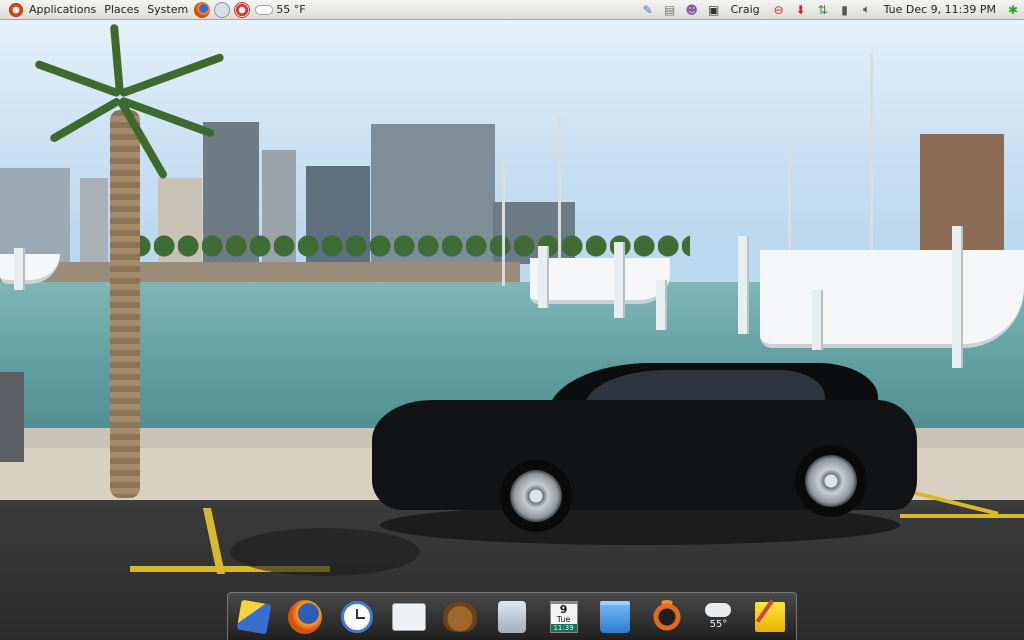 The image size is (1024, 640). I want to click on dock-item-trash, so click(615, 617).